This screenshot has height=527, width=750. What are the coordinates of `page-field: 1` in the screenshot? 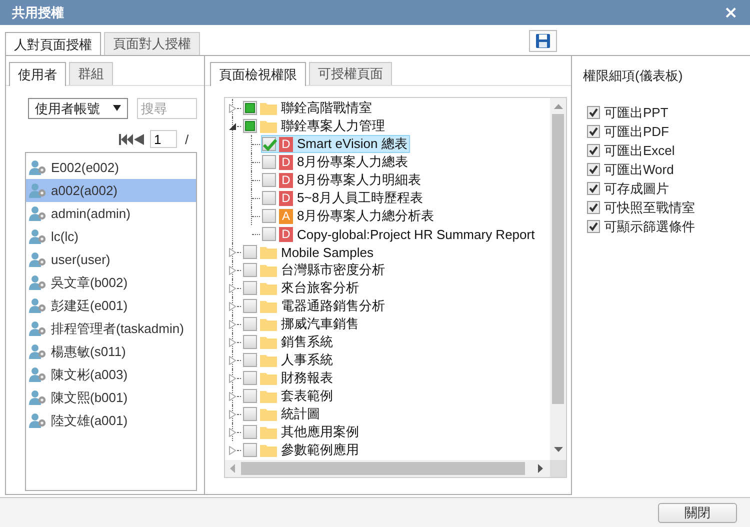 It's located at (163, 139).